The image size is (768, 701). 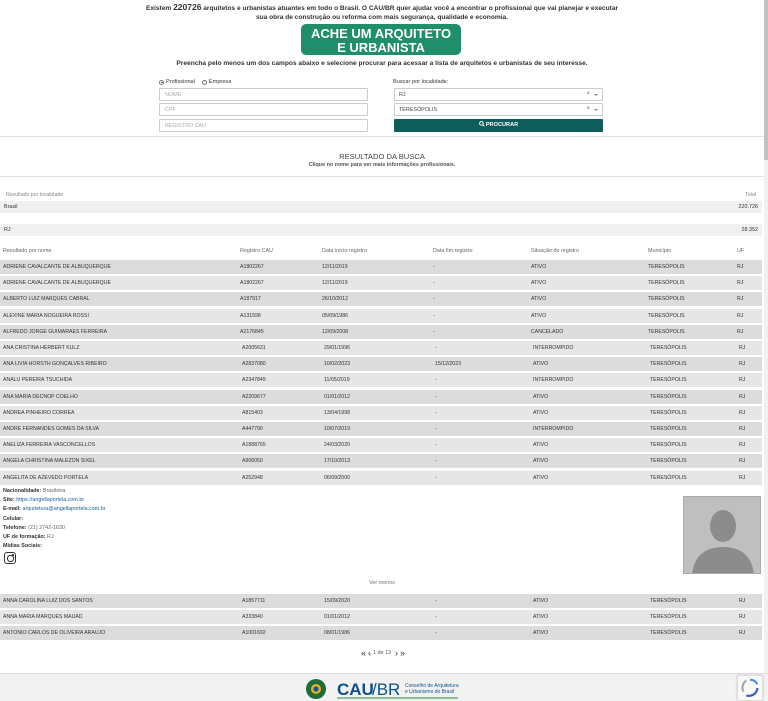 I want to click on row-name: ANGELITA DE AZEVEDO PORTELA, so click(x=45, y=478).